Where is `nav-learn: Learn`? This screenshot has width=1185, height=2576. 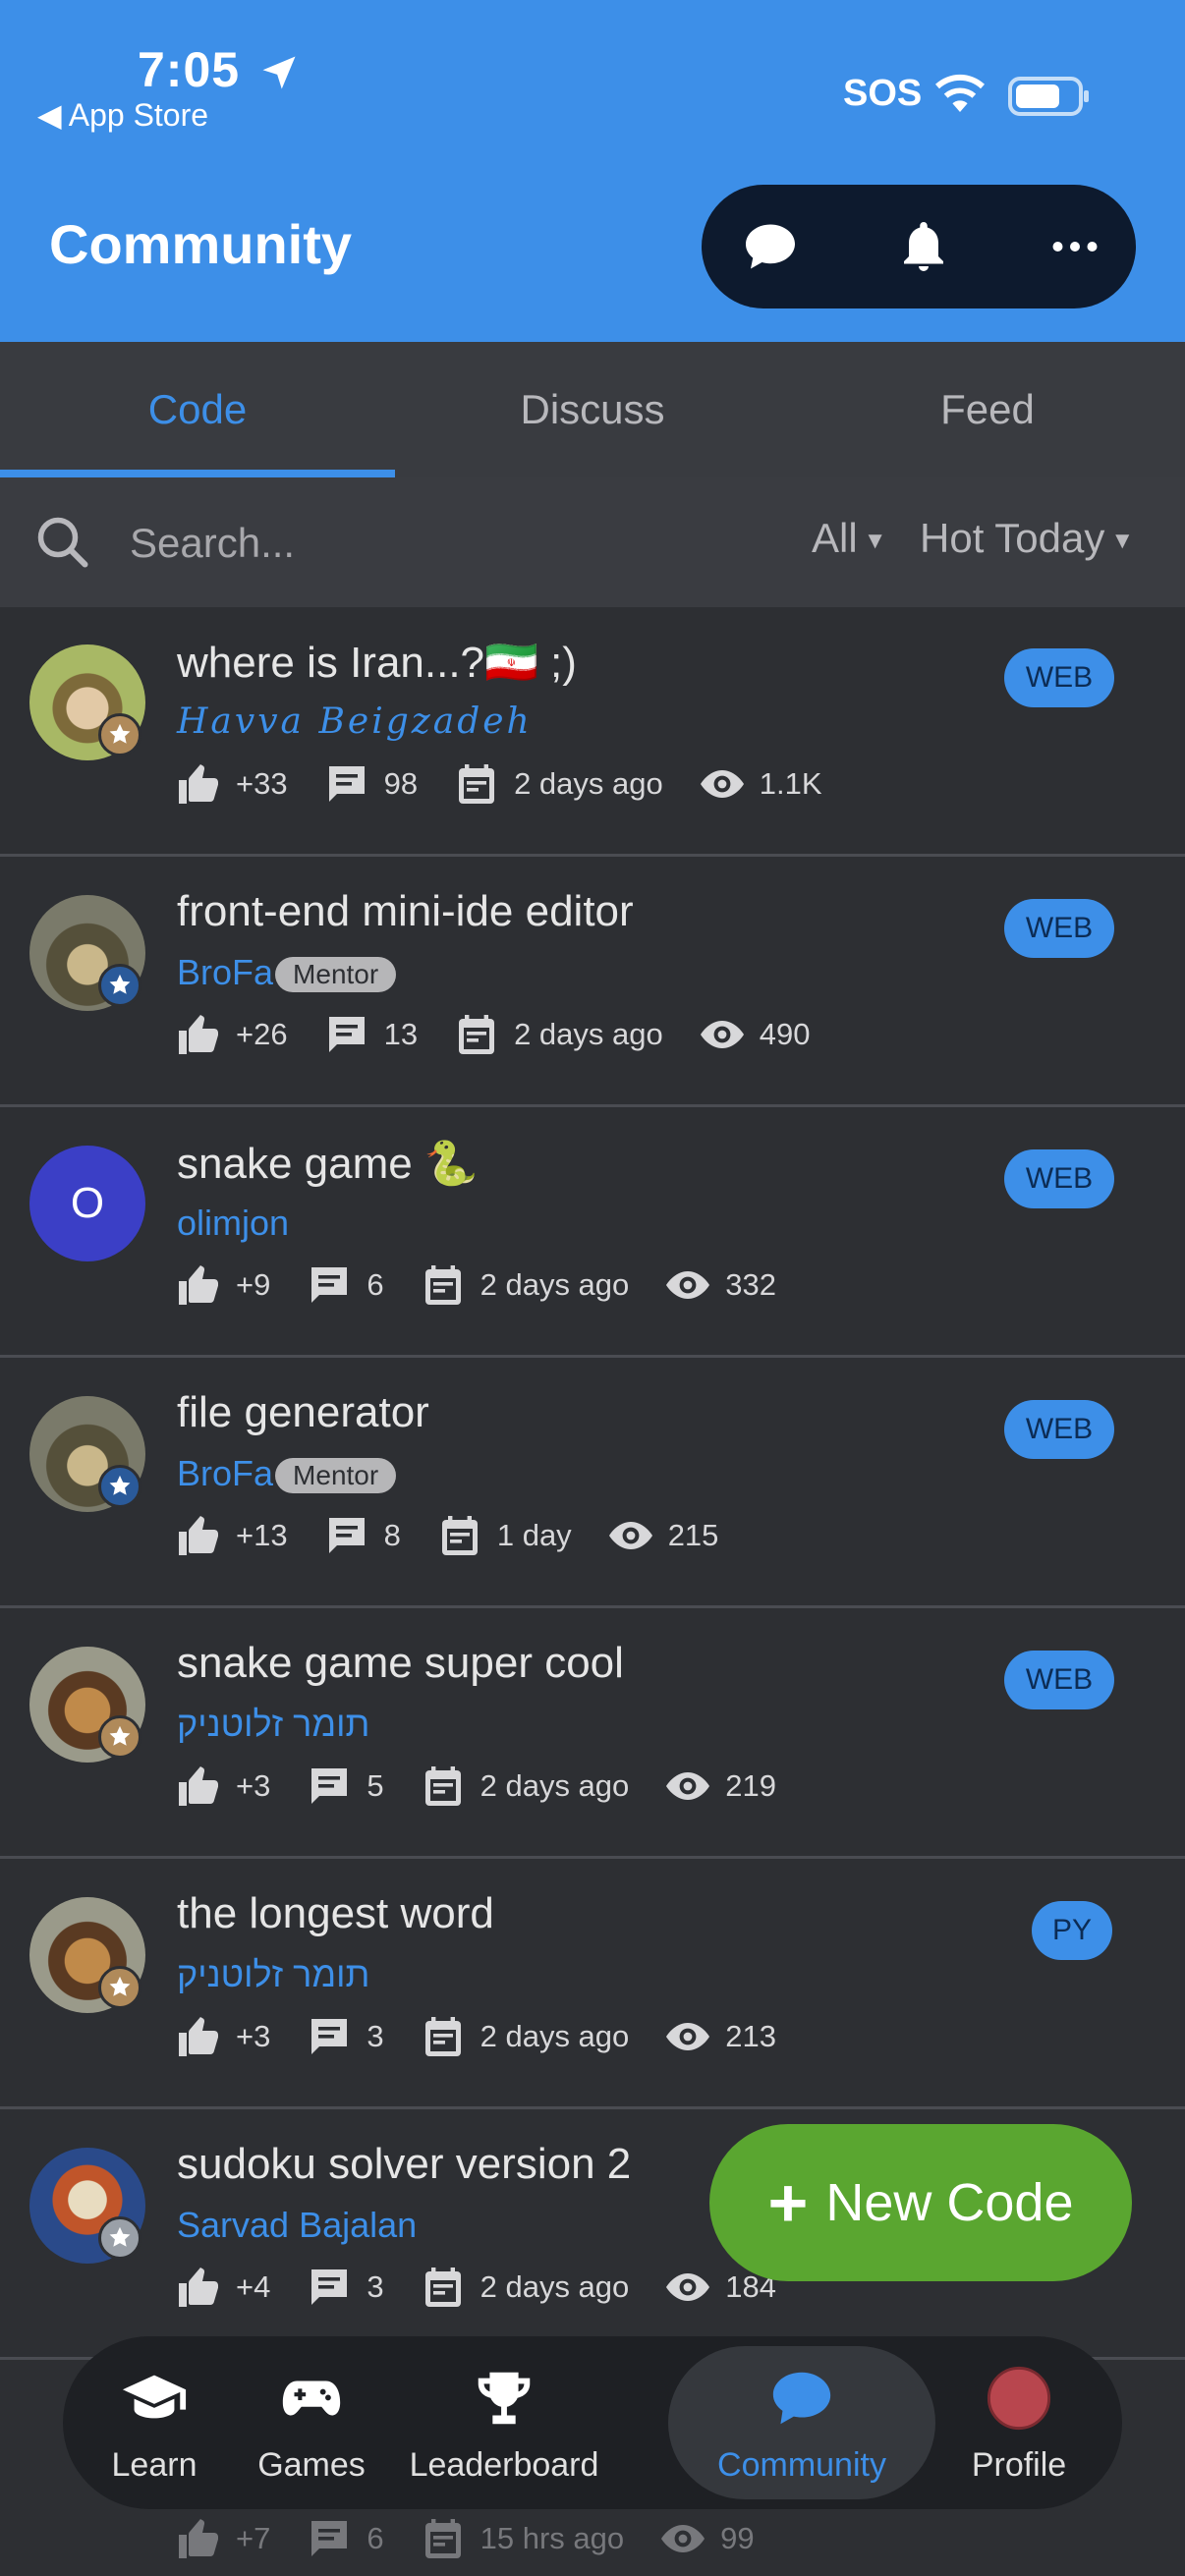
nav-learn: Learn is located at coordinates (154, 2422).